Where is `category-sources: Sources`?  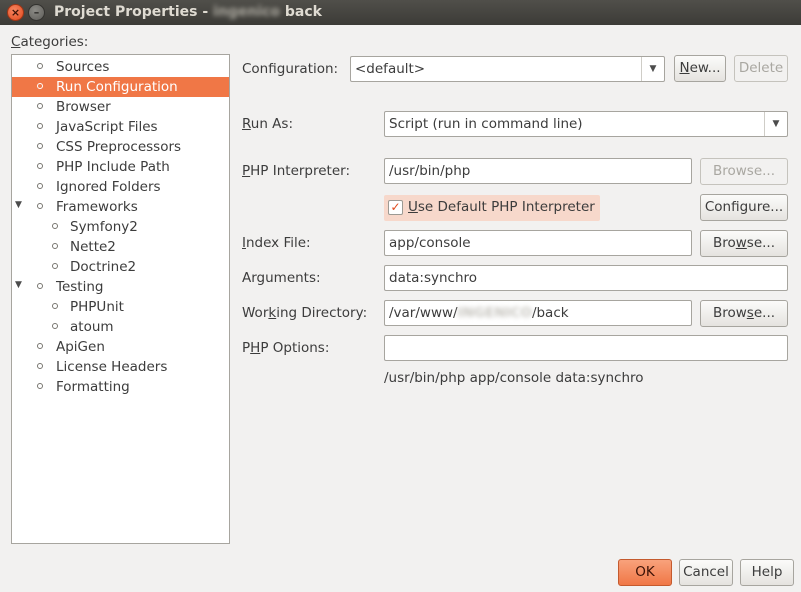
category-sources: Sources is located at coordinates (120, 67).